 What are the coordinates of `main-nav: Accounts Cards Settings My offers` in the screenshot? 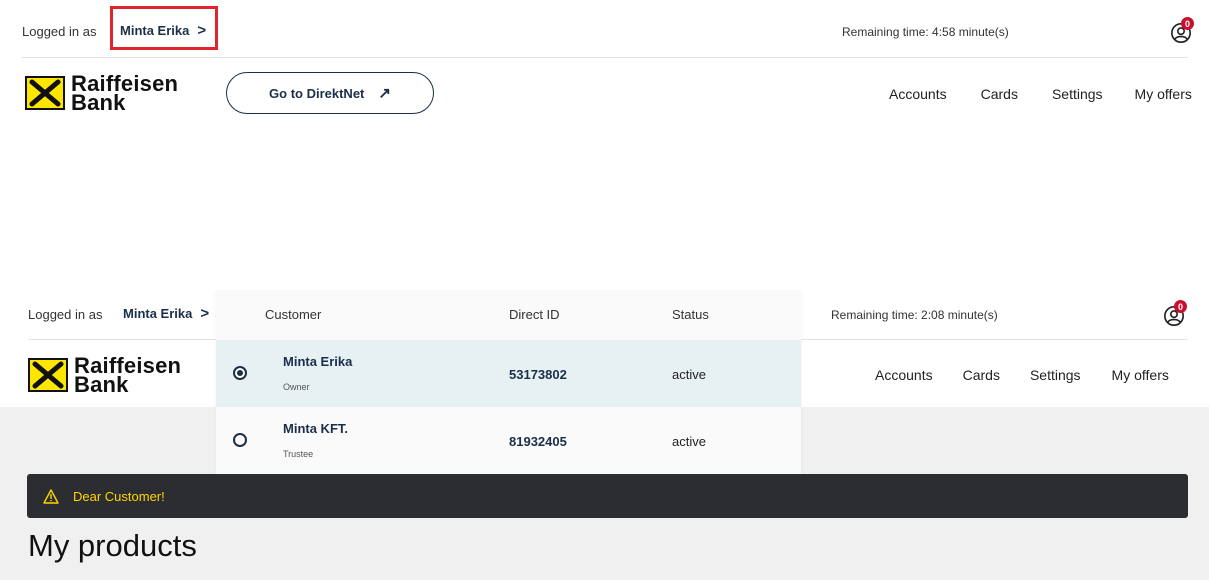 It's located at (1040, 94).